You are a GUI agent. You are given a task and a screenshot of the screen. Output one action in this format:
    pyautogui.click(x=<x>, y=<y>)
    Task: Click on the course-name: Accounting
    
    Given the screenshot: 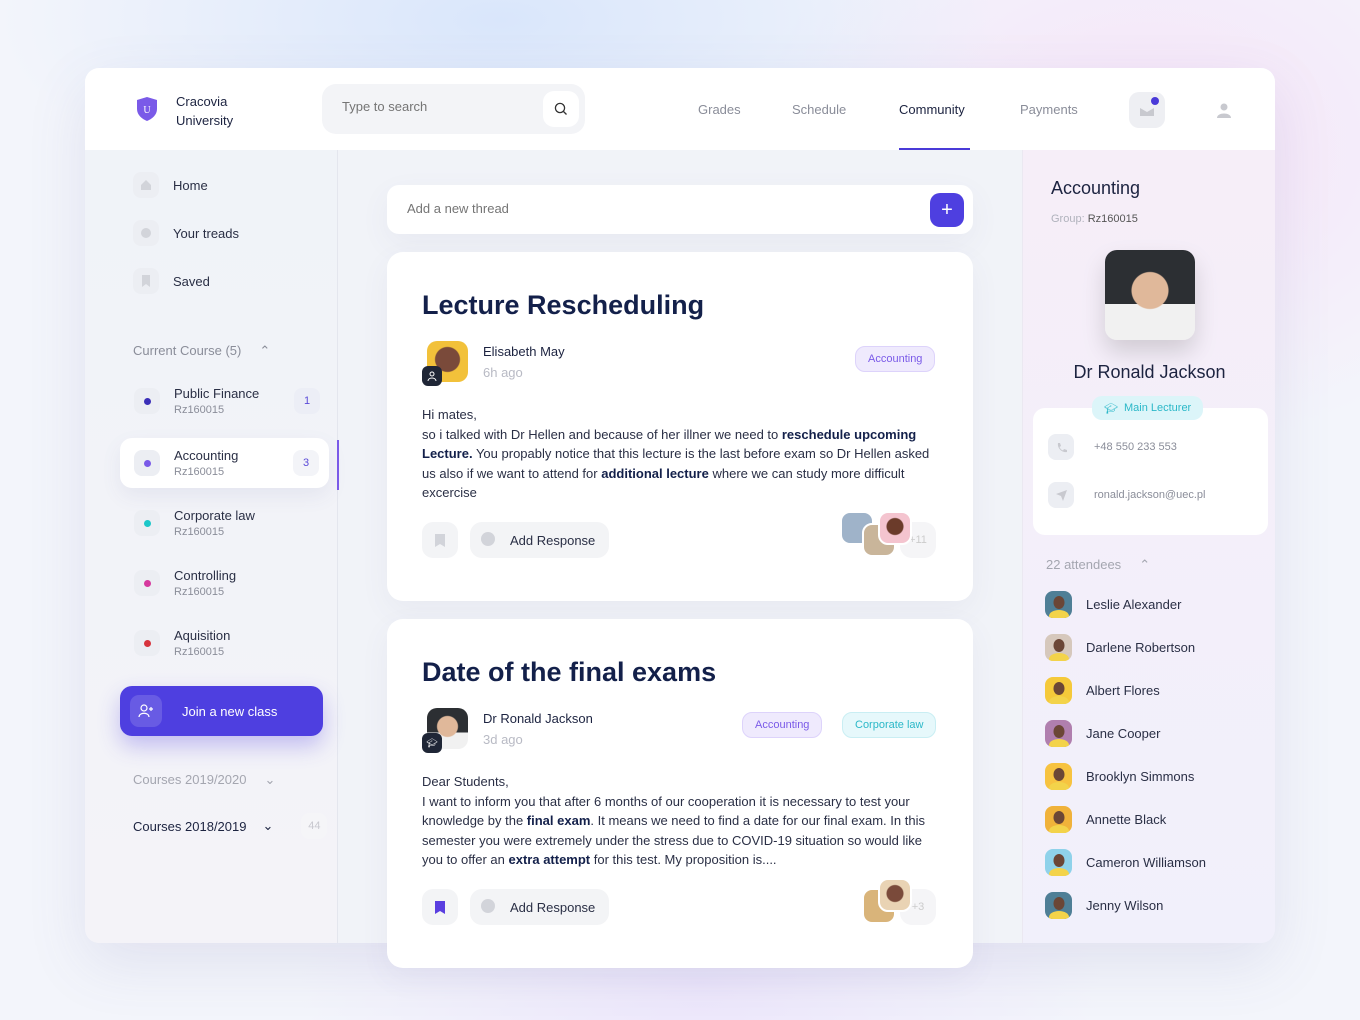 What is the action you would take?
    pyautogui.click(x=206, y=455)
    